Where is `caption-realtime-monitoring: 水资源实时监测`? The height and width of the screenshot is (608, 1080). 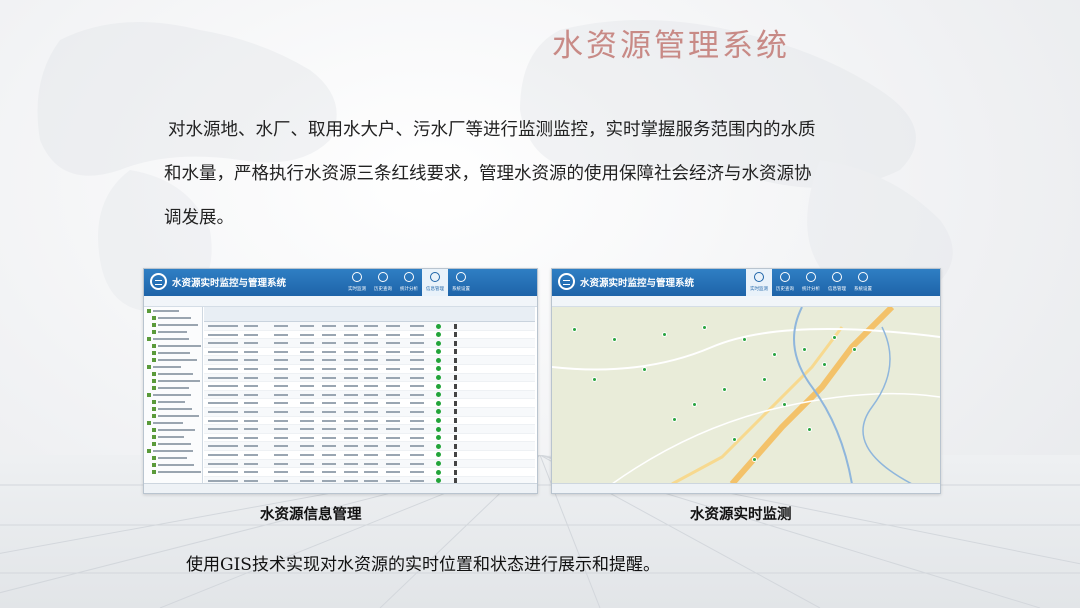 caption-realtime-monitoring: 水资源实时监测 is located at coordinates (741, 514).